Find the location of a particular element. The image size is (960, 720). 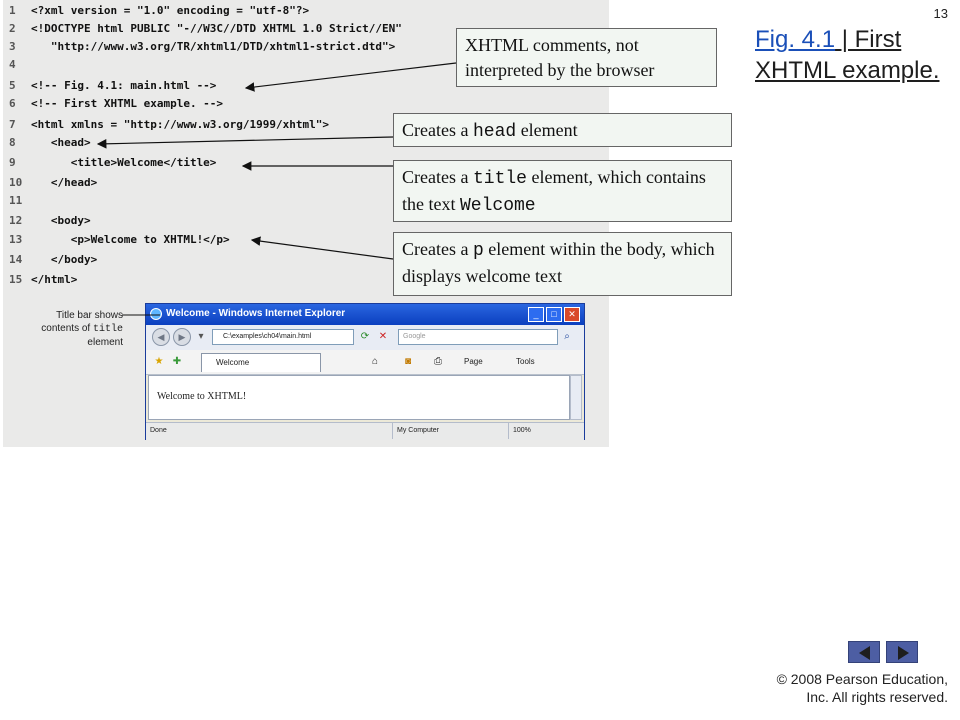

refresh-icon: ⟳ is located at coordinates (365, 337).